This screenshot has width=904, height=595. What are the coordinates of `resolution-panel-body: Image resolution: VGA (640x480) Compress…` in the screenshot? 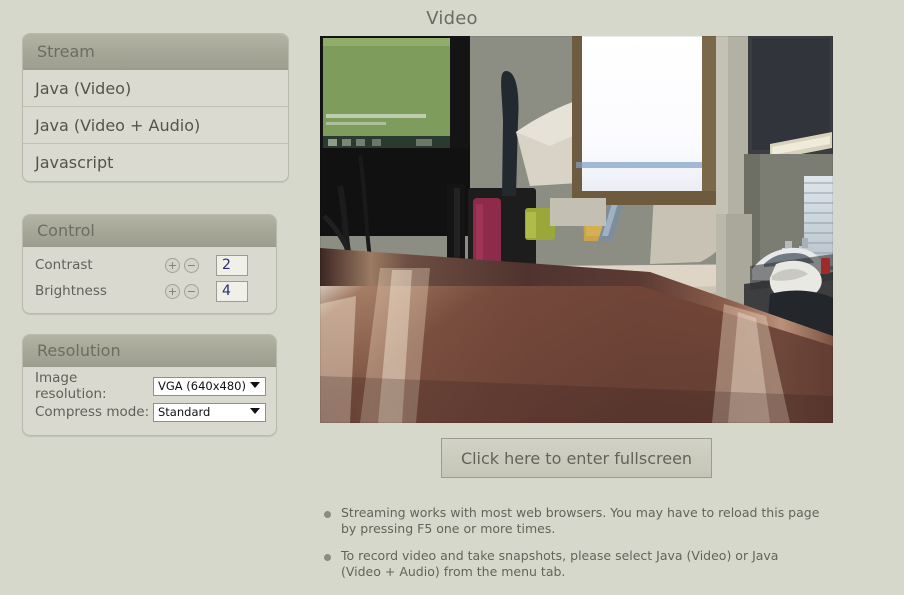 It's located at (149, 401).